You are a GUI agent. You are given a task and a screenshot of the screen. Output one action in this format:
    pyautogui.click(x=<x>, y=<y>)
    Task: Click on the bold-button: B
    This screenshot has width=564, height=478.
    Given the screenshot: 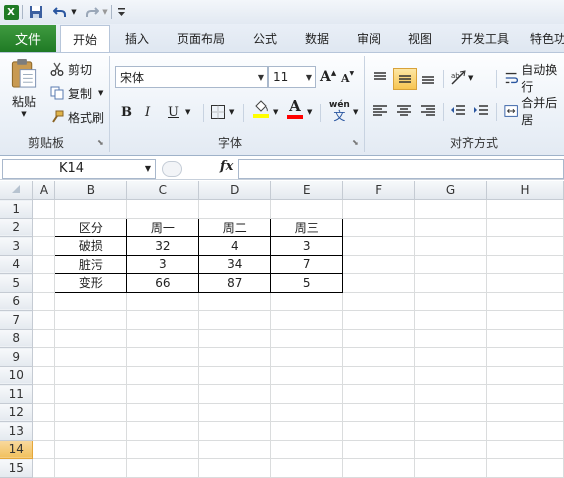 What is the action you would take?
    pyautogui.click(x=129, y=112)
    